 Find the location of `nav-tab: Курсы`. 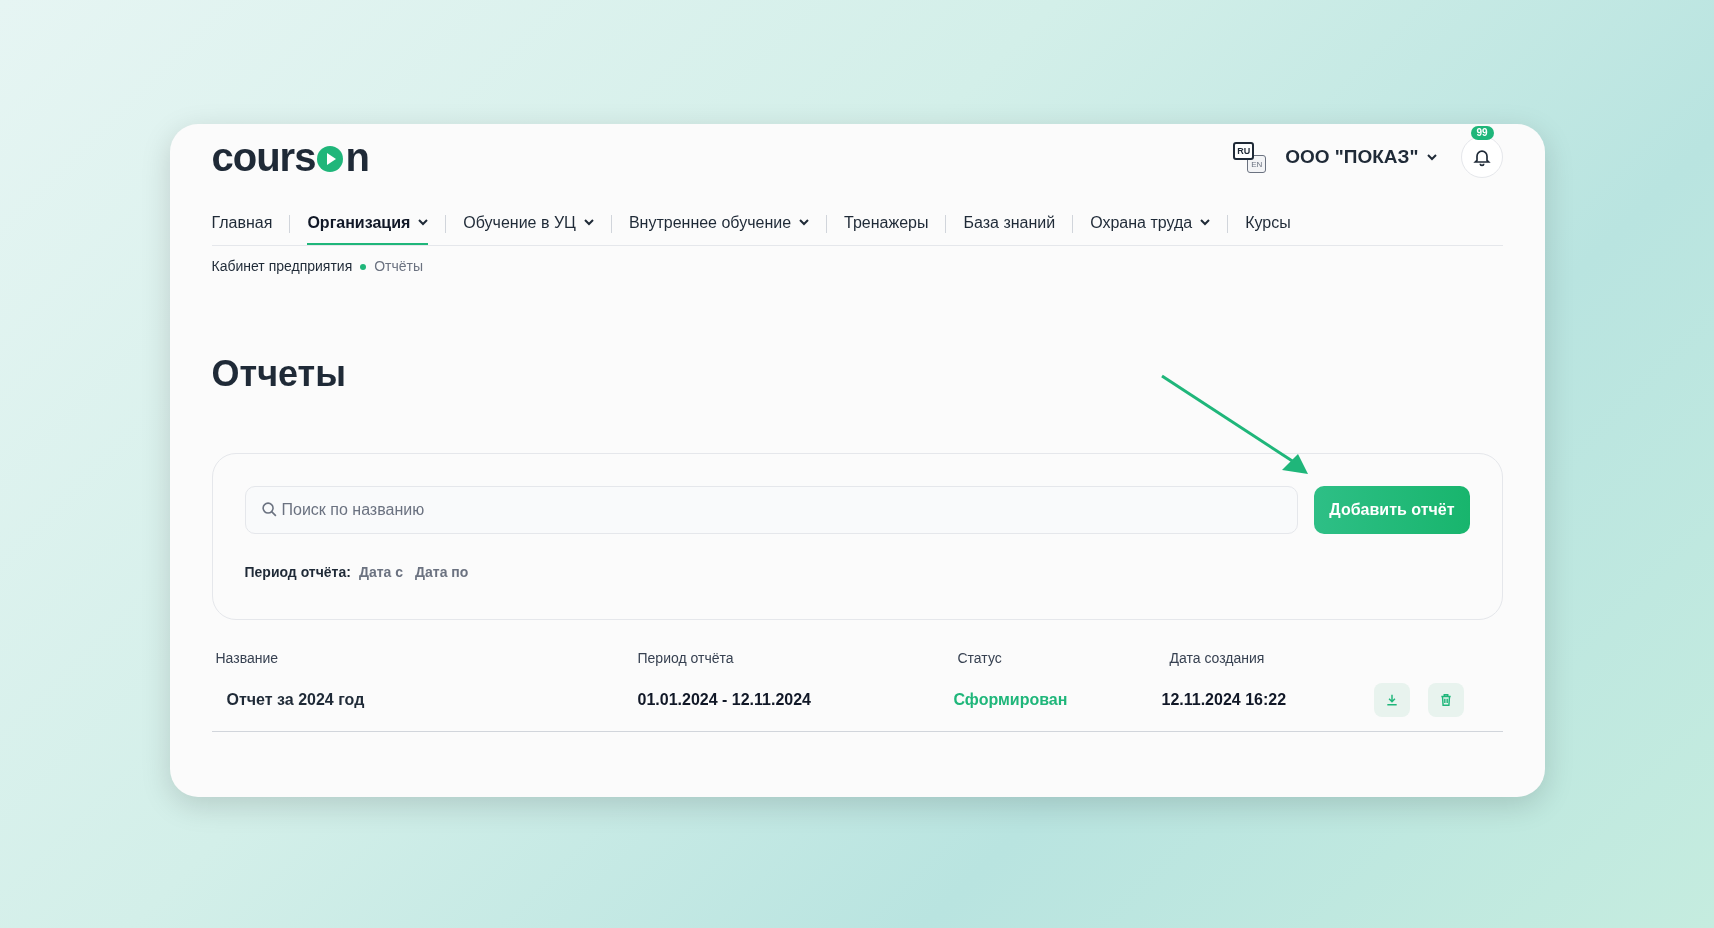

nav-tab: Курсы is located at coordinates (1268, 223).